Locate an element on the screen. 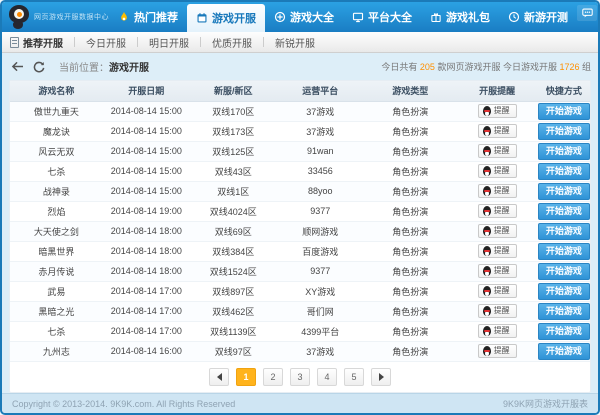 The width and height of the screenshot is (600, 415). page-next-button is located at coordinates (381, 376).